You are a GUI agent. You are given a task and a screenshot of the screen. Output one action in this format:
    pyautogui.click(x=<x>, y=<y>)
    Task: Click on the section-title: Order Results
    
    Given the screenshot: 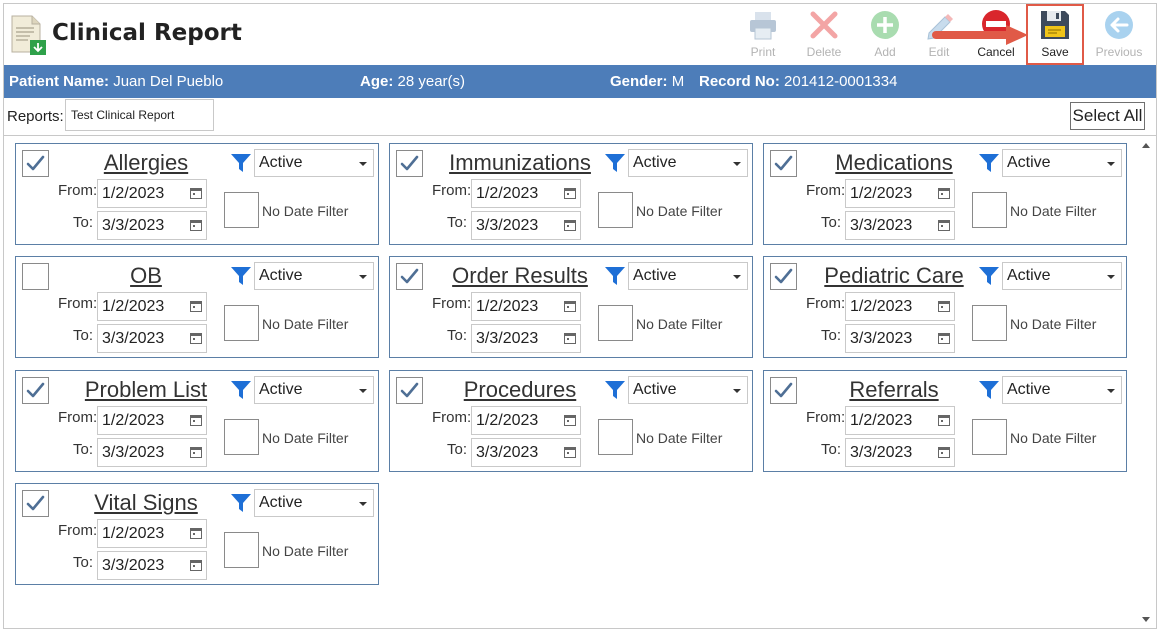 What is the action you would take?
    pyautogui.click(x=520, y=276)
    